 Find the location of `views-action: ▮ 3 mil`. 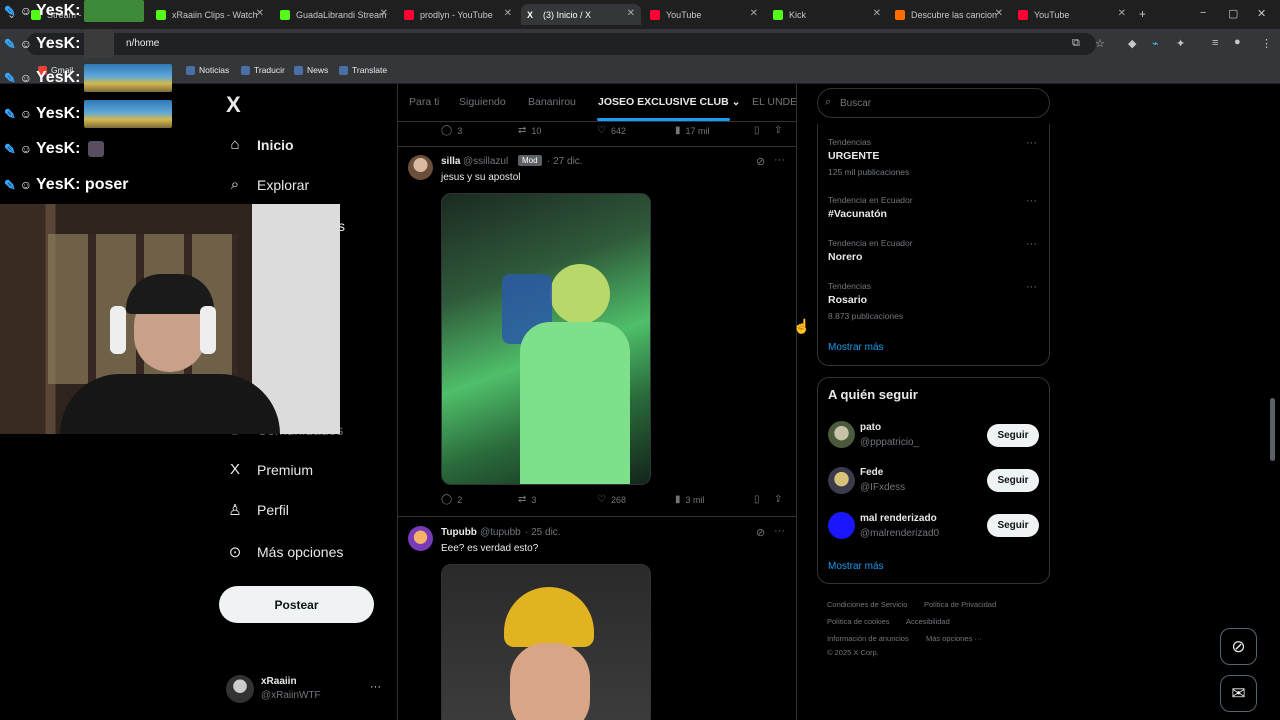

views-action: ▮ 3 mil is located at coordinates (690, 499).